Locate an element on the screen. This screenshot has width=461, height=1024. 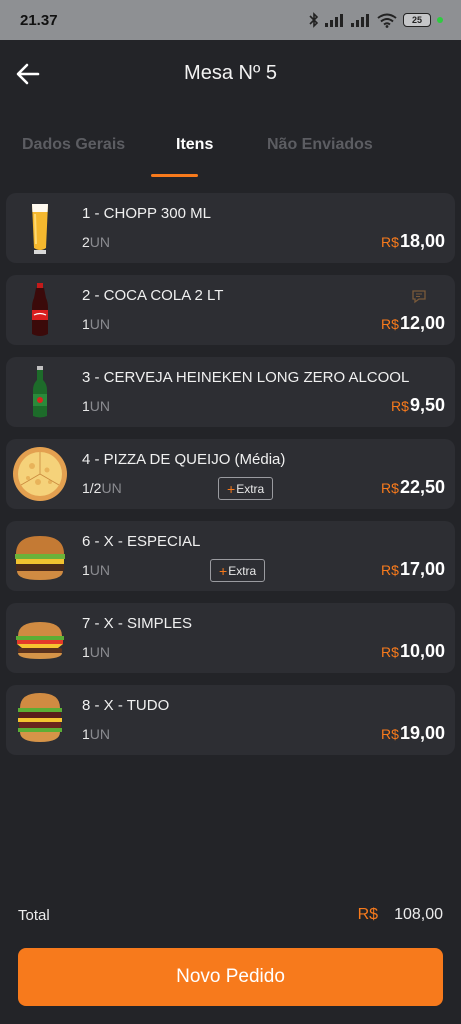
item-name: 8 - X - TUDO is located at coordinates (126, 705).